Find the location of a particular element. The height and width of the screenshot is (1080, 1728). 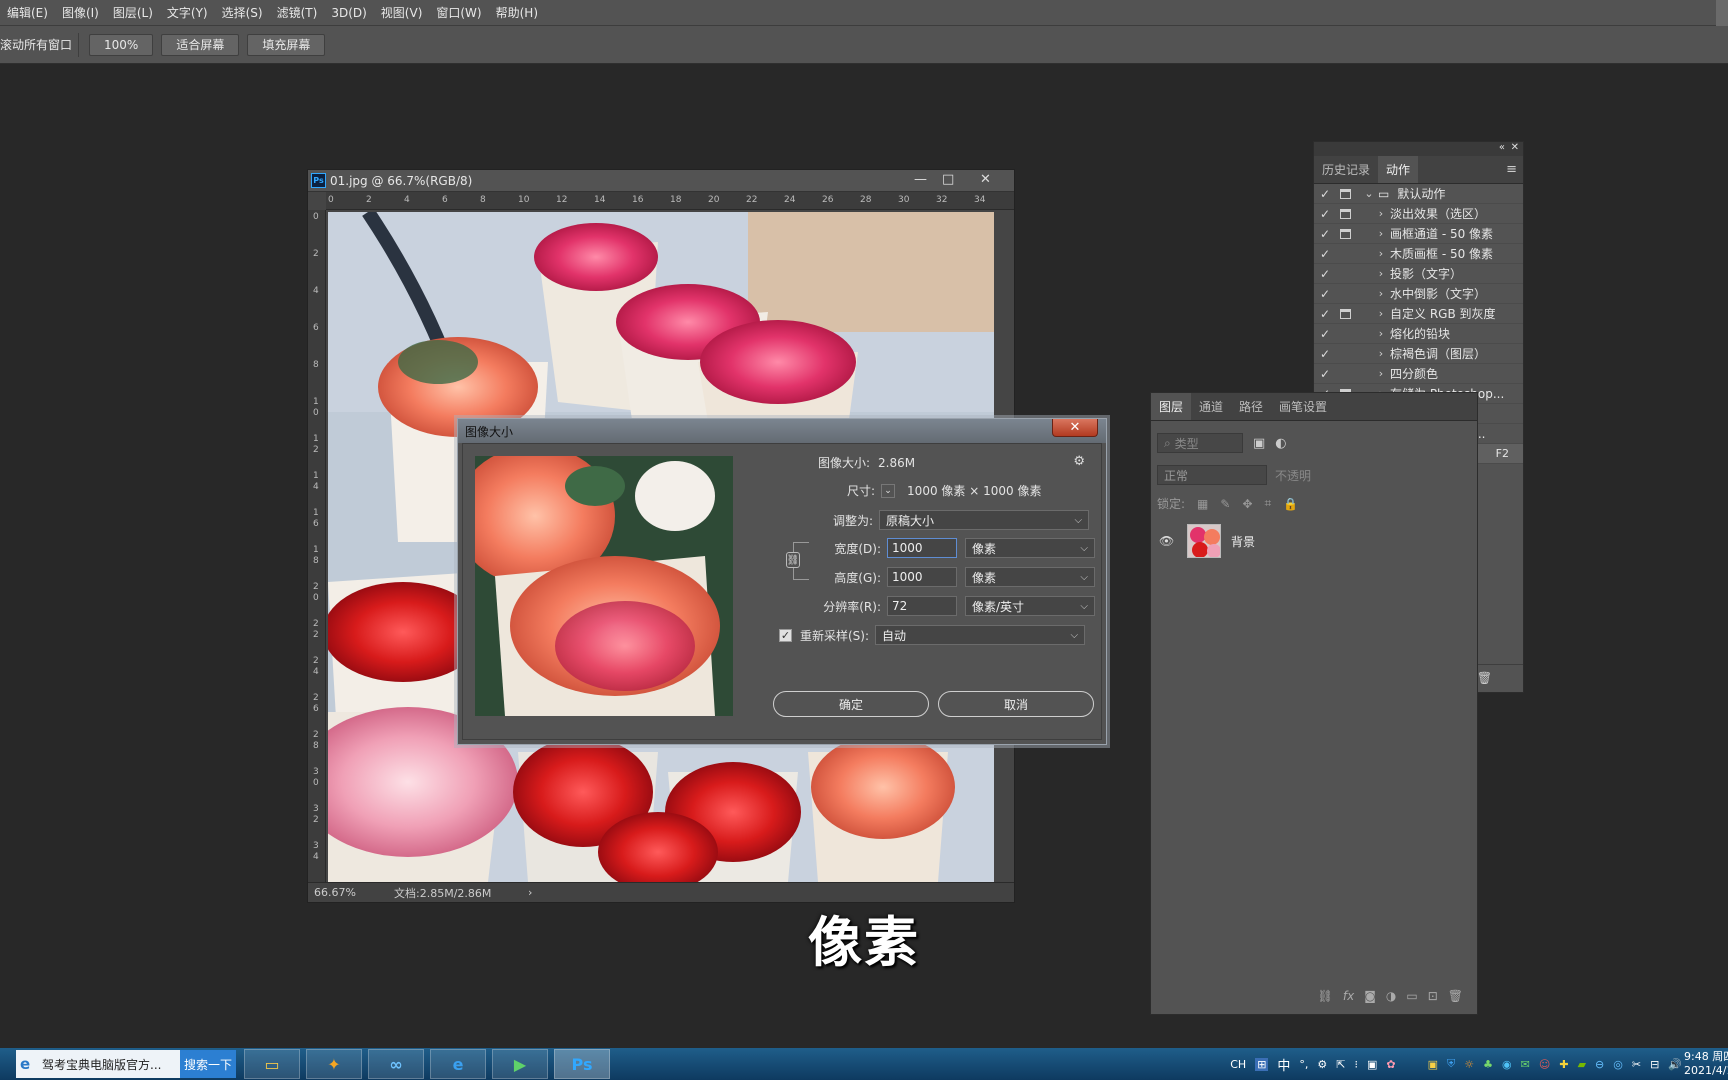

resolution-unit-select: 像素/英寸 ⌵ is located at coordinates (1030, 606).